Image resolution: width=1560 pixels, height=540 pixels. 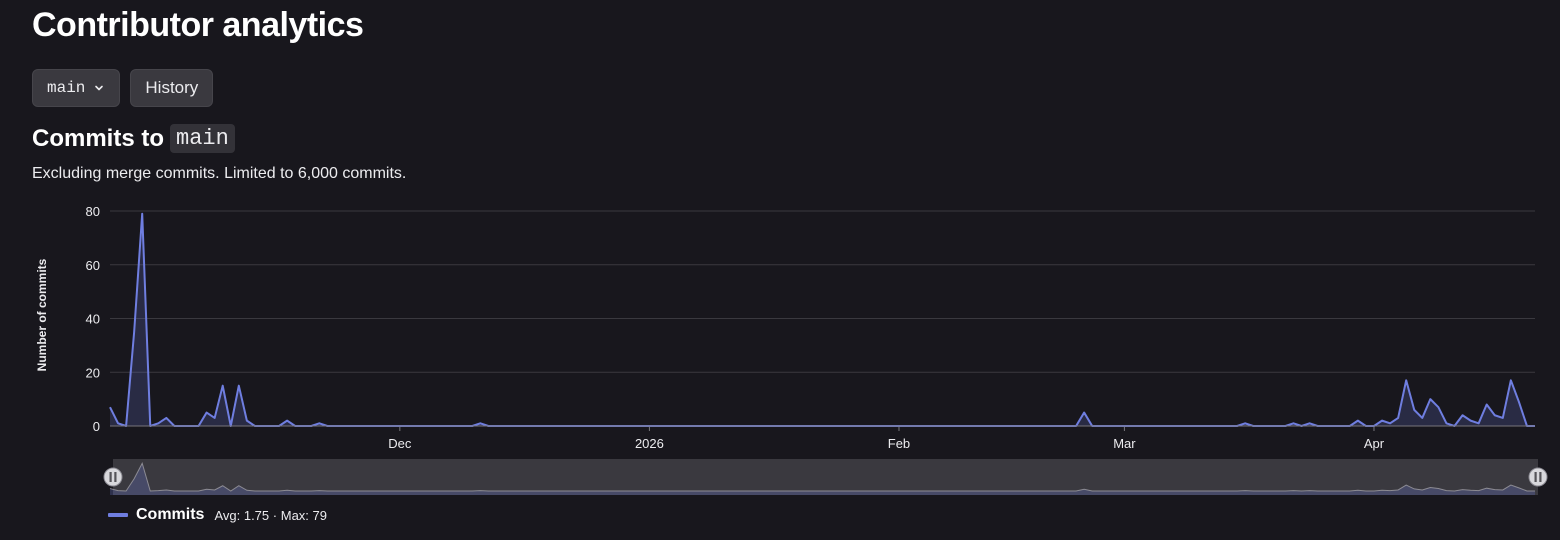 I want to click on toolbar: main History, so click(x=123, y=88).